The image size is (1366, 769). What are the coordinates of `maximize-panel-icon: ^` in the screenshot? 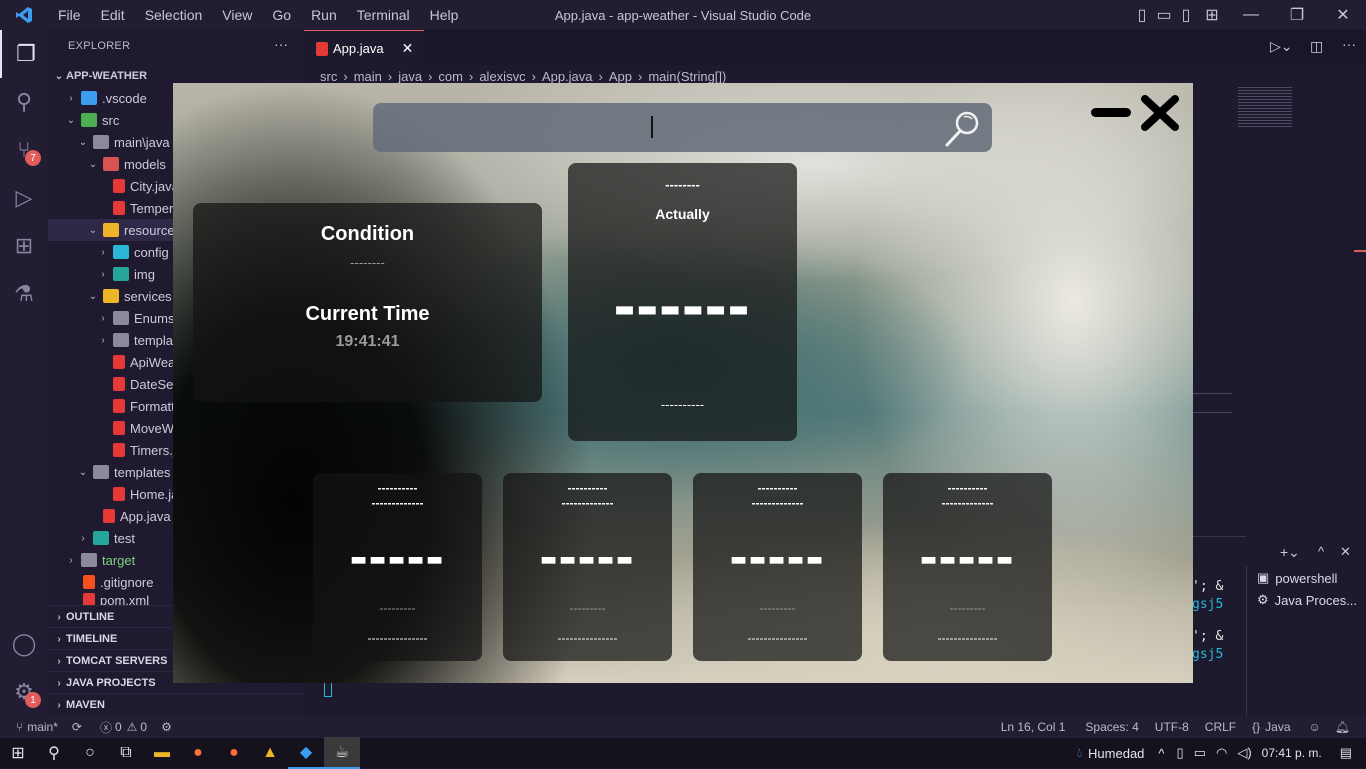 It's located at (1321, 551).